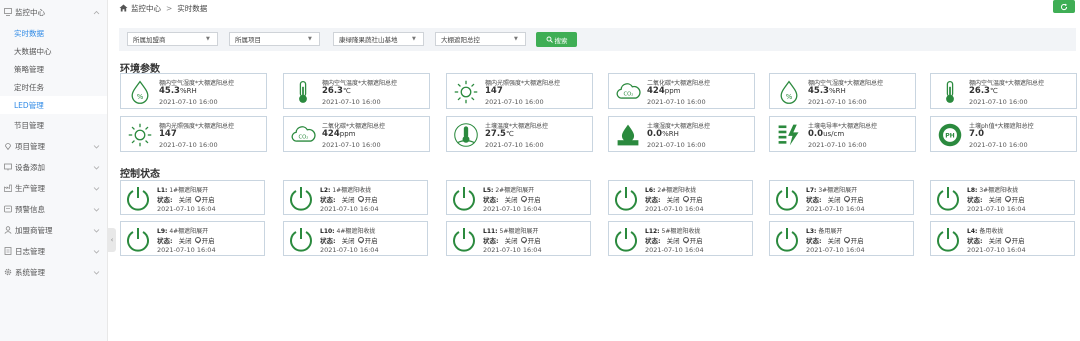  Describe the element at coordinates (54, 209) in the screenshot. I see `sidebar-section-alerts: 预警信息` at that location.